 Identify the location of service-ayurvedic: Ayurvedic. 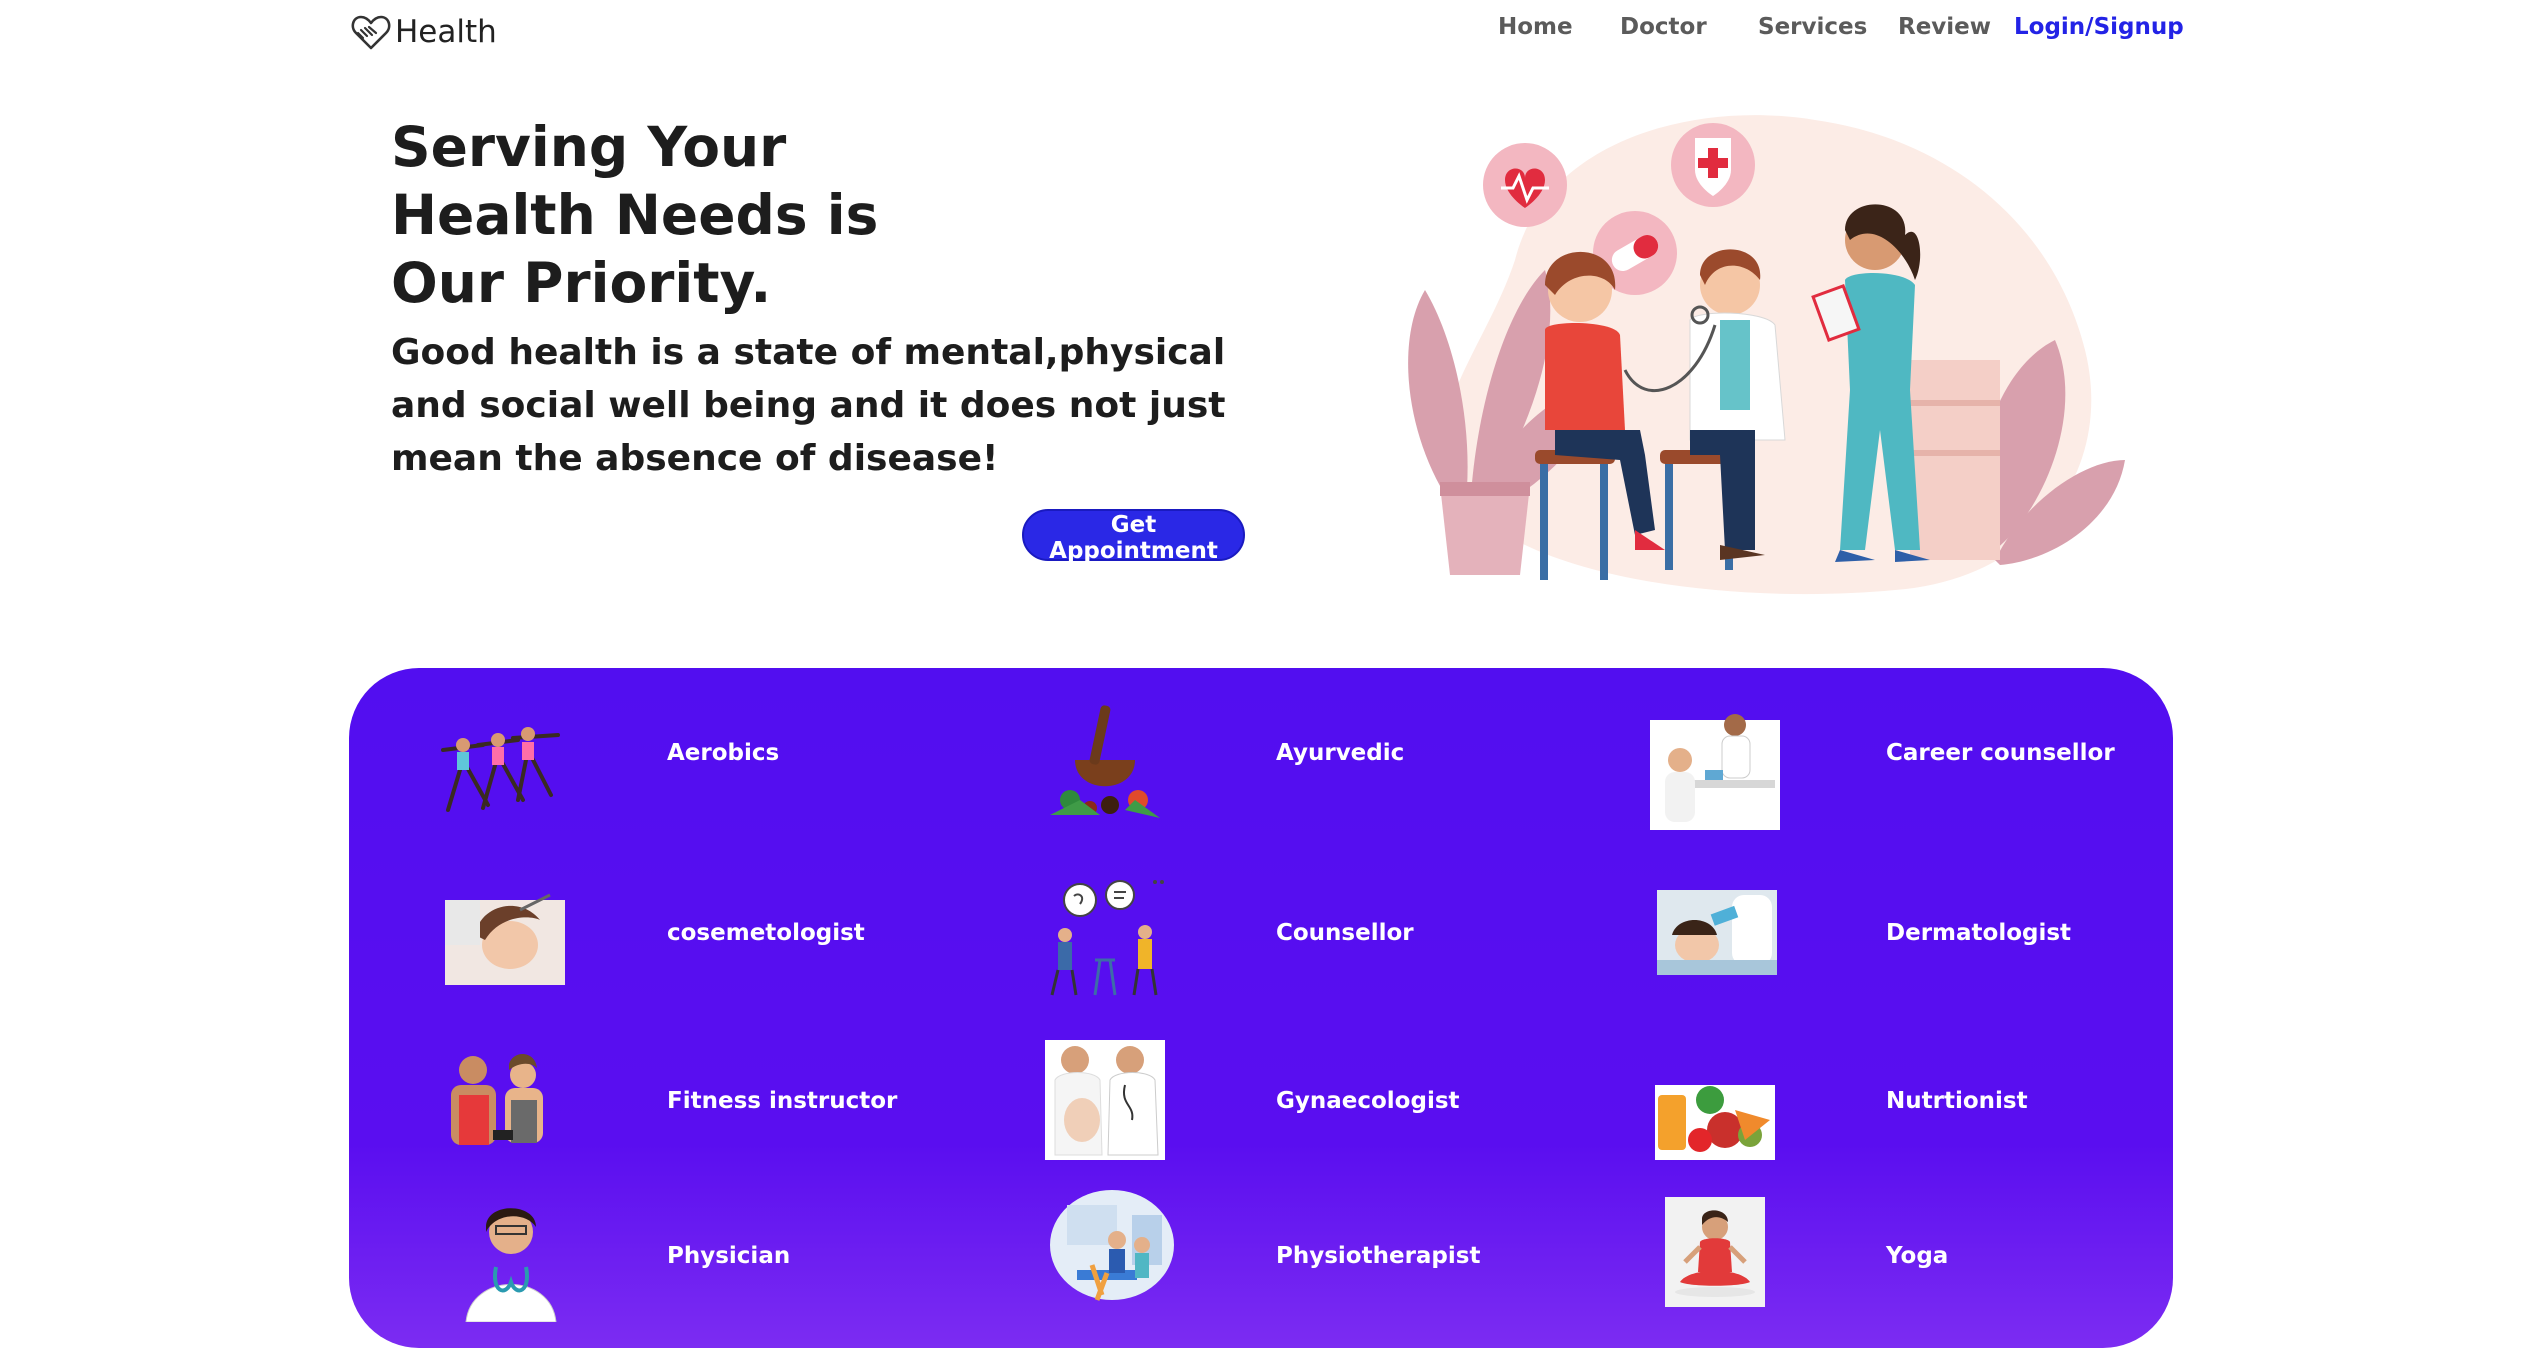
(1340, 753).